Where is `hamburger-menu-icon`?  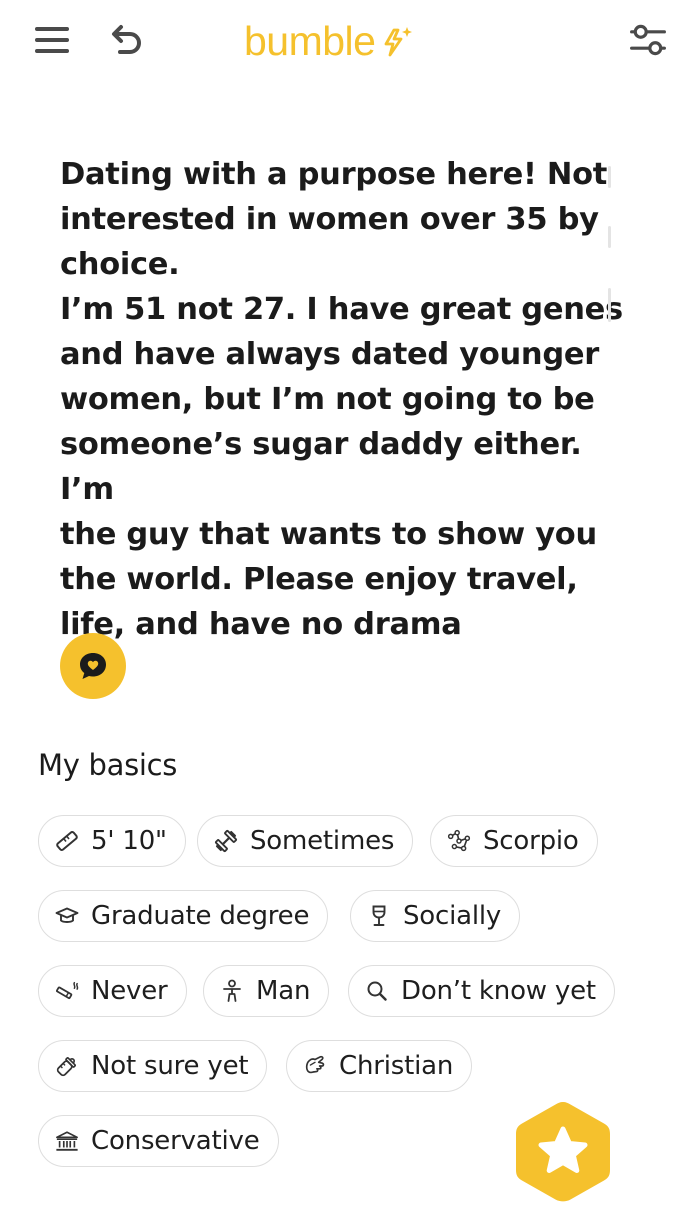
hamburger-menu-icon is located at coordinates (52, 40).